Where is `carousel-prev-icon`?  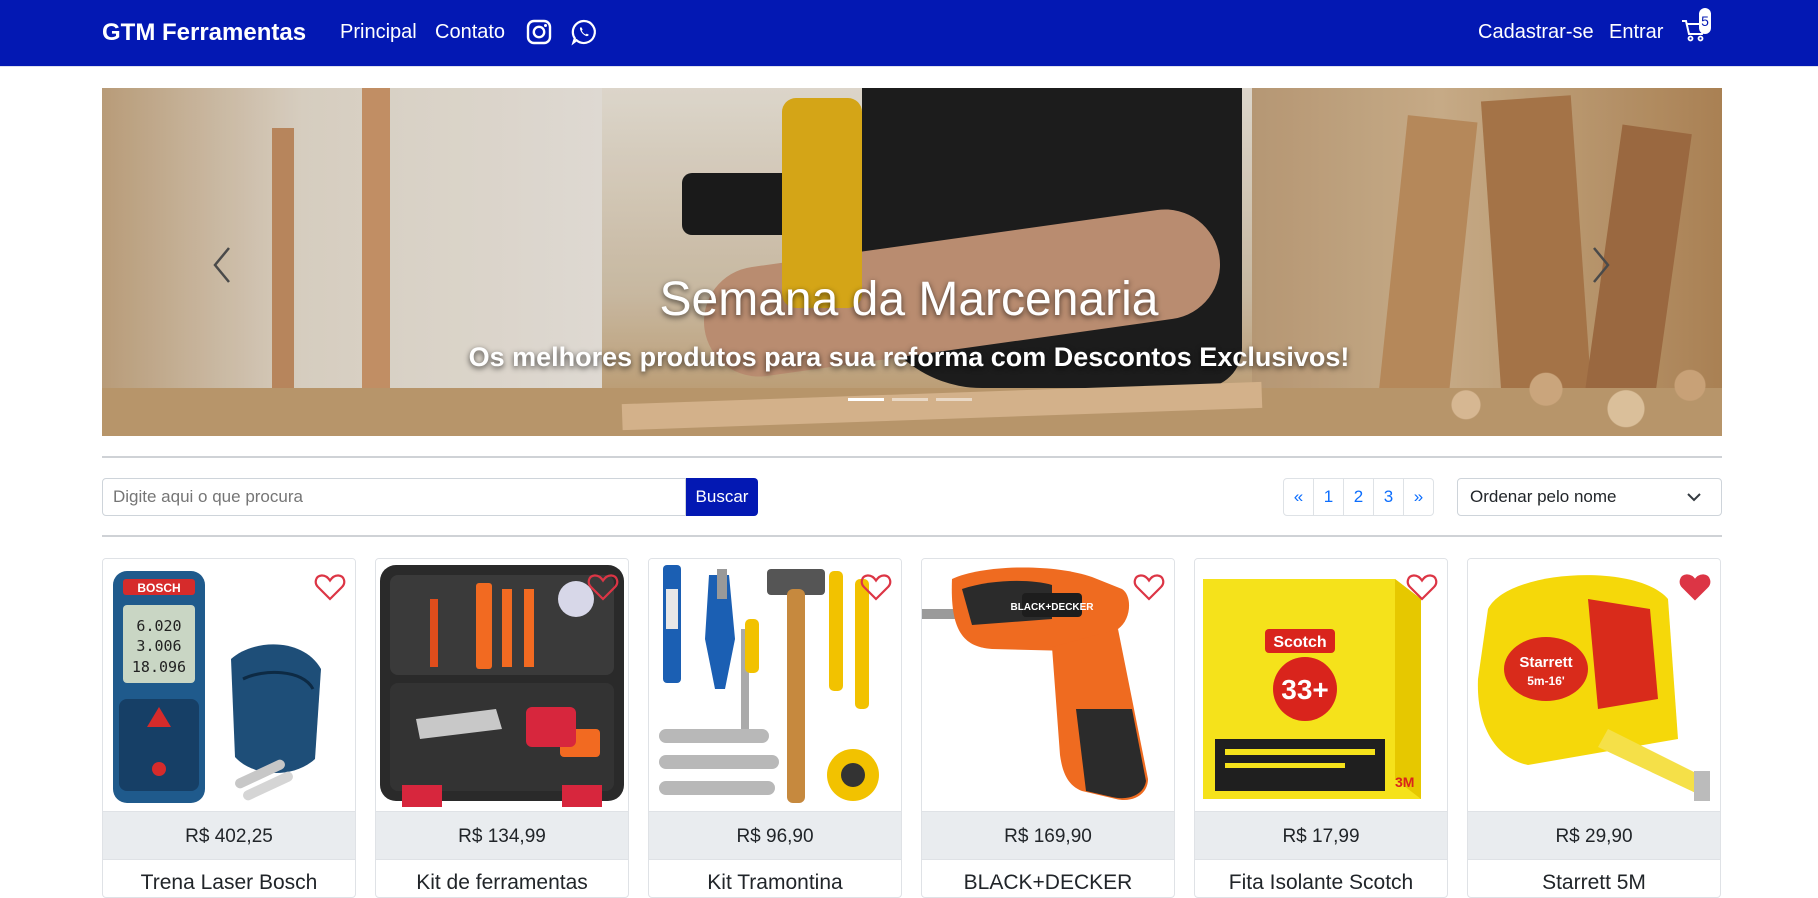
carousel-prev-icon is located at coordinates (223, 265).